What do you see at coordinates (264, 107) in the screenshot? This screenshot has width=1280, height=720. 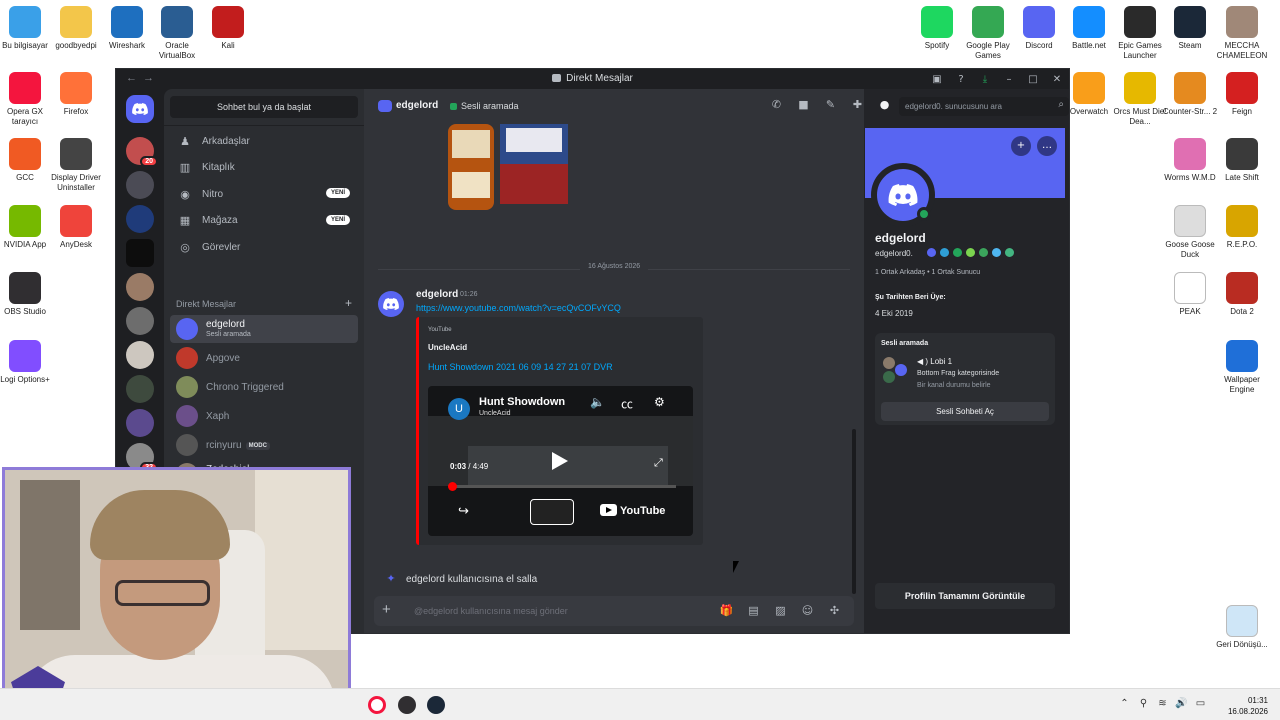 I see `find-conversation-button: Sohbet bul ya da başlat` at bounding box center [264, 107].